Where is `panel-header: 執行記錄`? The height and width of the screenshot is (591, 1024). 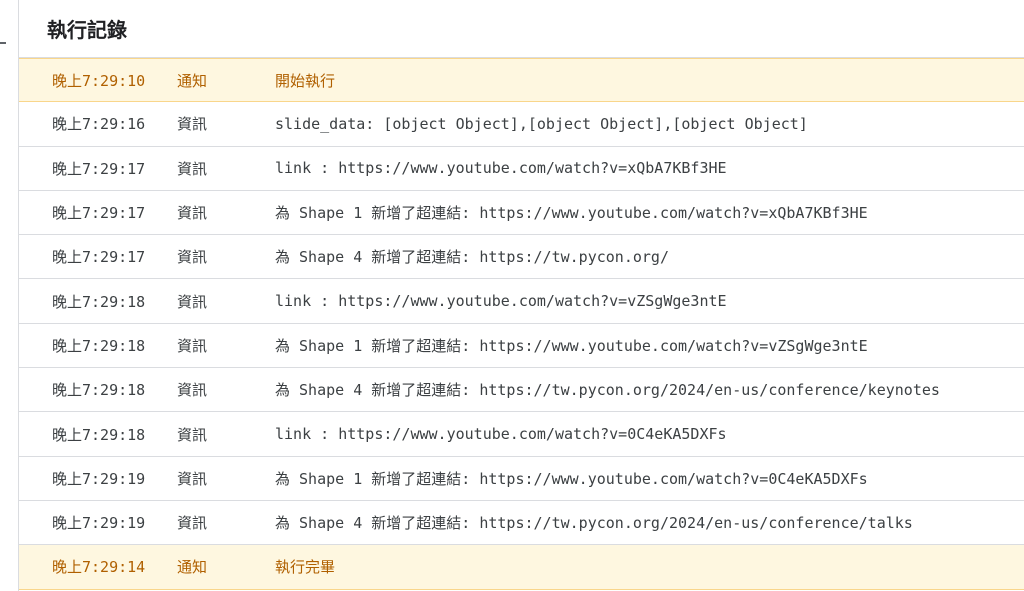
panel-header: 執行記錄 is located at coordinates (521, 29).